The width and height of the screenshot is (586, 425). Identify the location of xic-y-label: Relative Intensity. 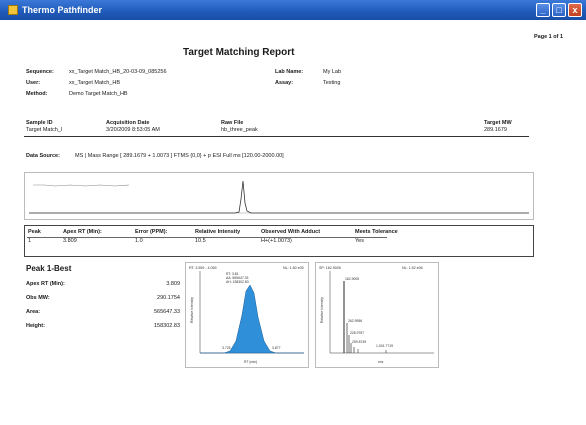
(192, 310).